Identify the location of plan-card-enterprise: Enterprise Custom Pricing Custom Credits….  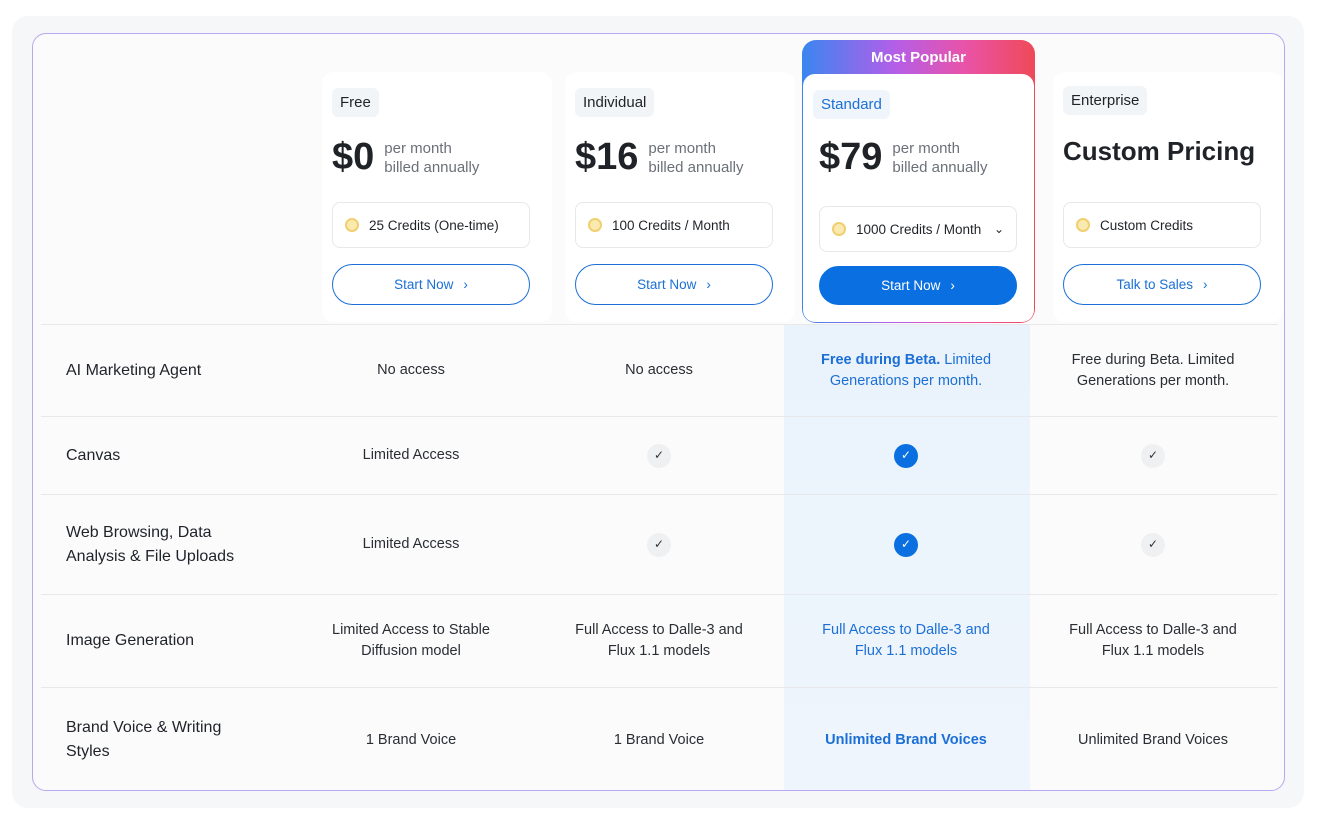
(1168, 197).